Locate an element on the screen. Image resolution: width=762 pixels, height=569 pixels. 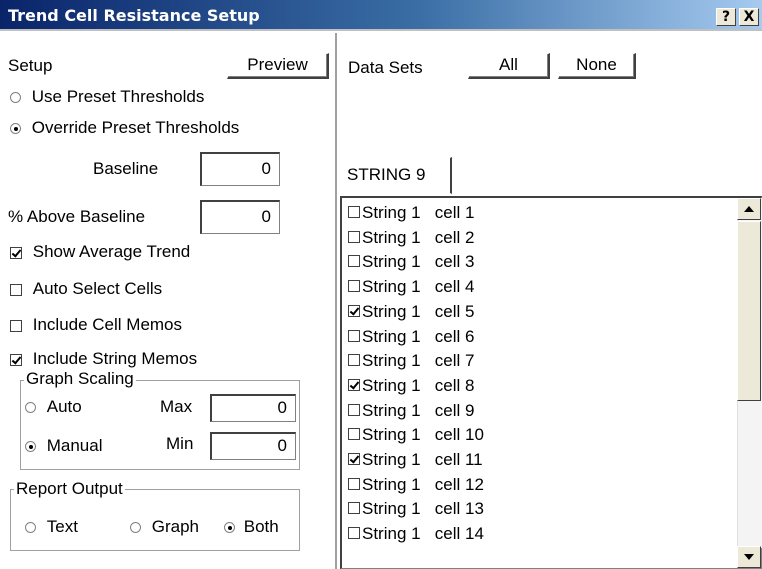
list-item-label: String 1 cell 8 is located at coordinates (418, 385).